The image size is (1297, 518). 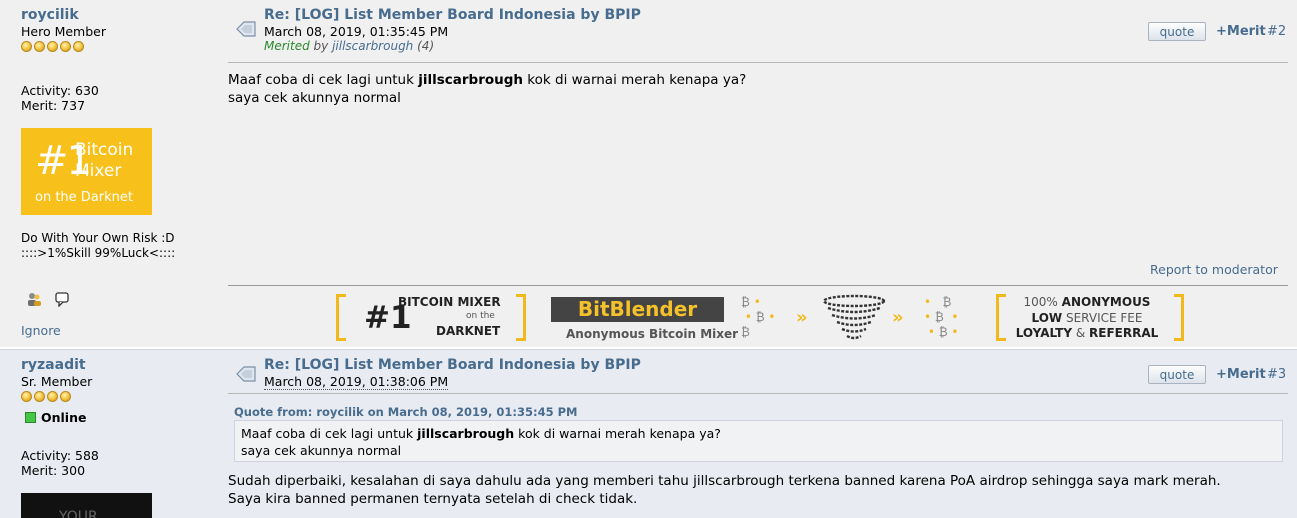 What do you see at coordinates (449, 302) in the screenshot?
I see `banner-l1: BITCOIN MIXER` at bounding box center [449, 302].